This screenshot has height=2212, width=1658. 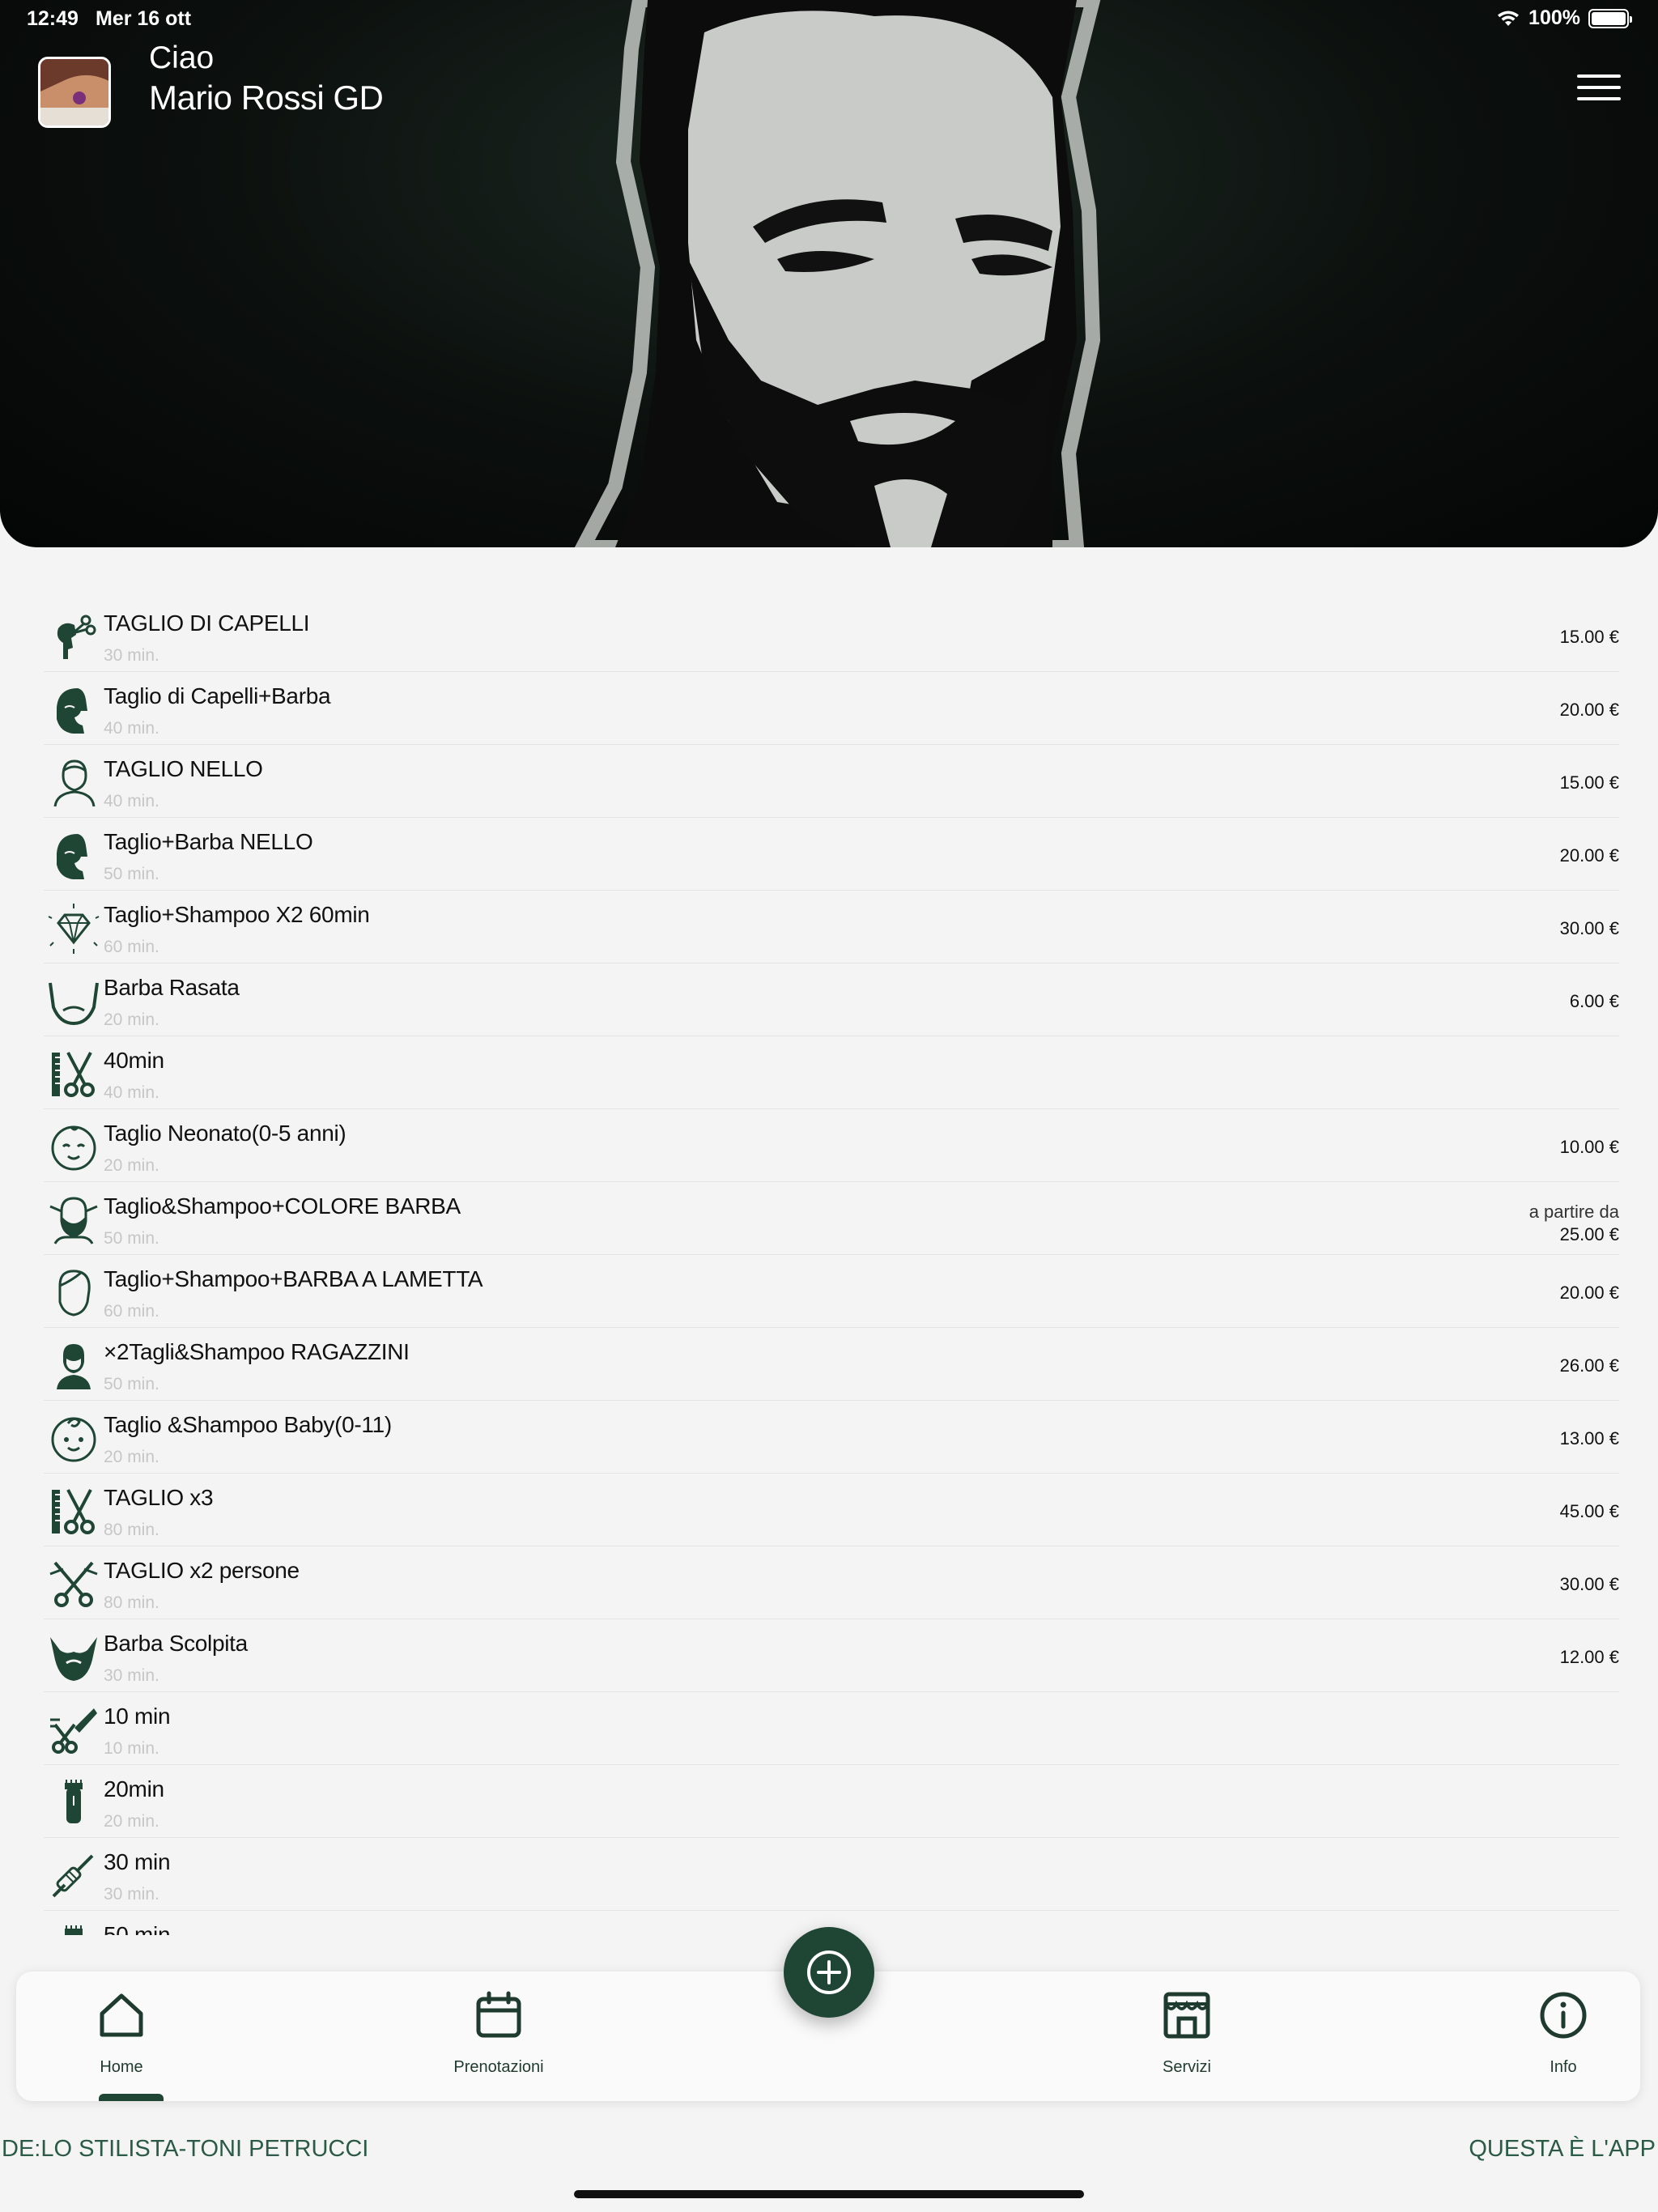 What do you see at coordinates (73, 1731) in the screenshot?
I see `scissors-razor-icon-svg` at bounding box center [73, 1731].